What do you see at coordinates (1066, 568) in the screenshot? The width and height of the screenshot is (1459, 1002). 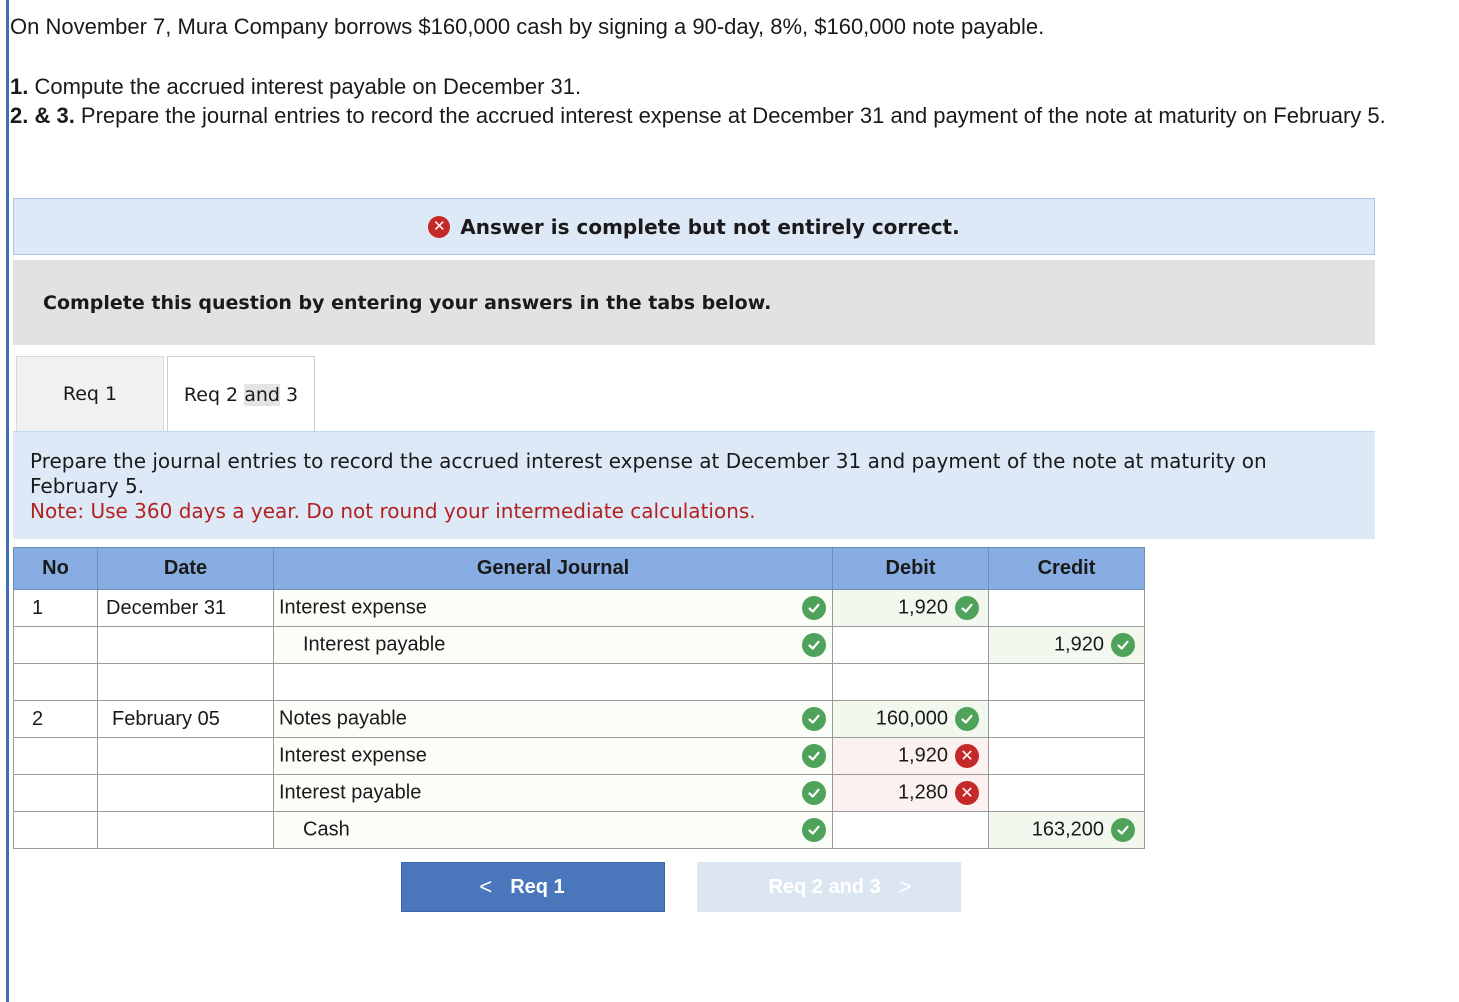 I see `header-credit: Credit` at bounding box center [1066, 568].